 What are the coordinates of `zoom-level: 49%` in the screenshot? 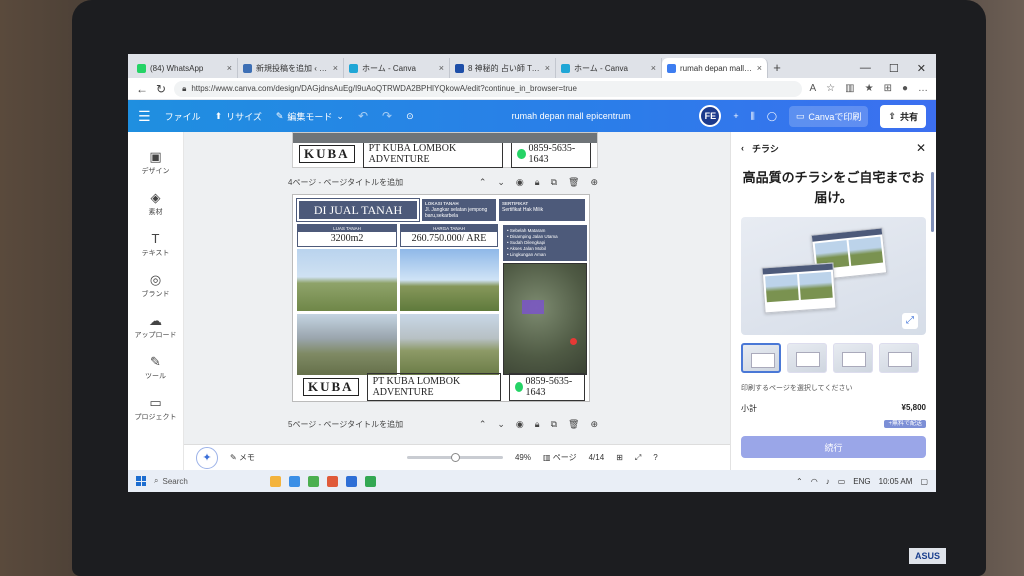 It's located at (523, 457).